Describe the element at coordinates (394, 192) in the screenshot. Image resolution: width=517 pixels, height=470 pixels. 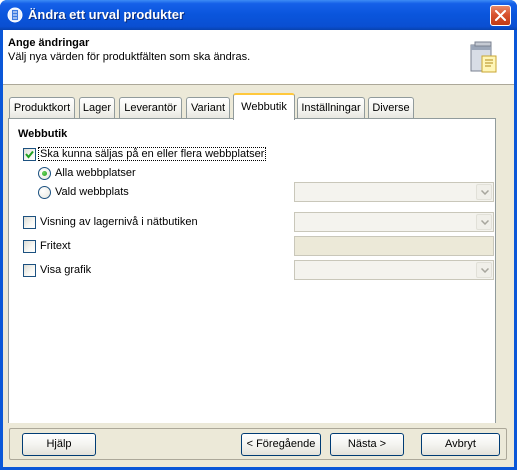
I see `selected-site-dropdown` at that location.